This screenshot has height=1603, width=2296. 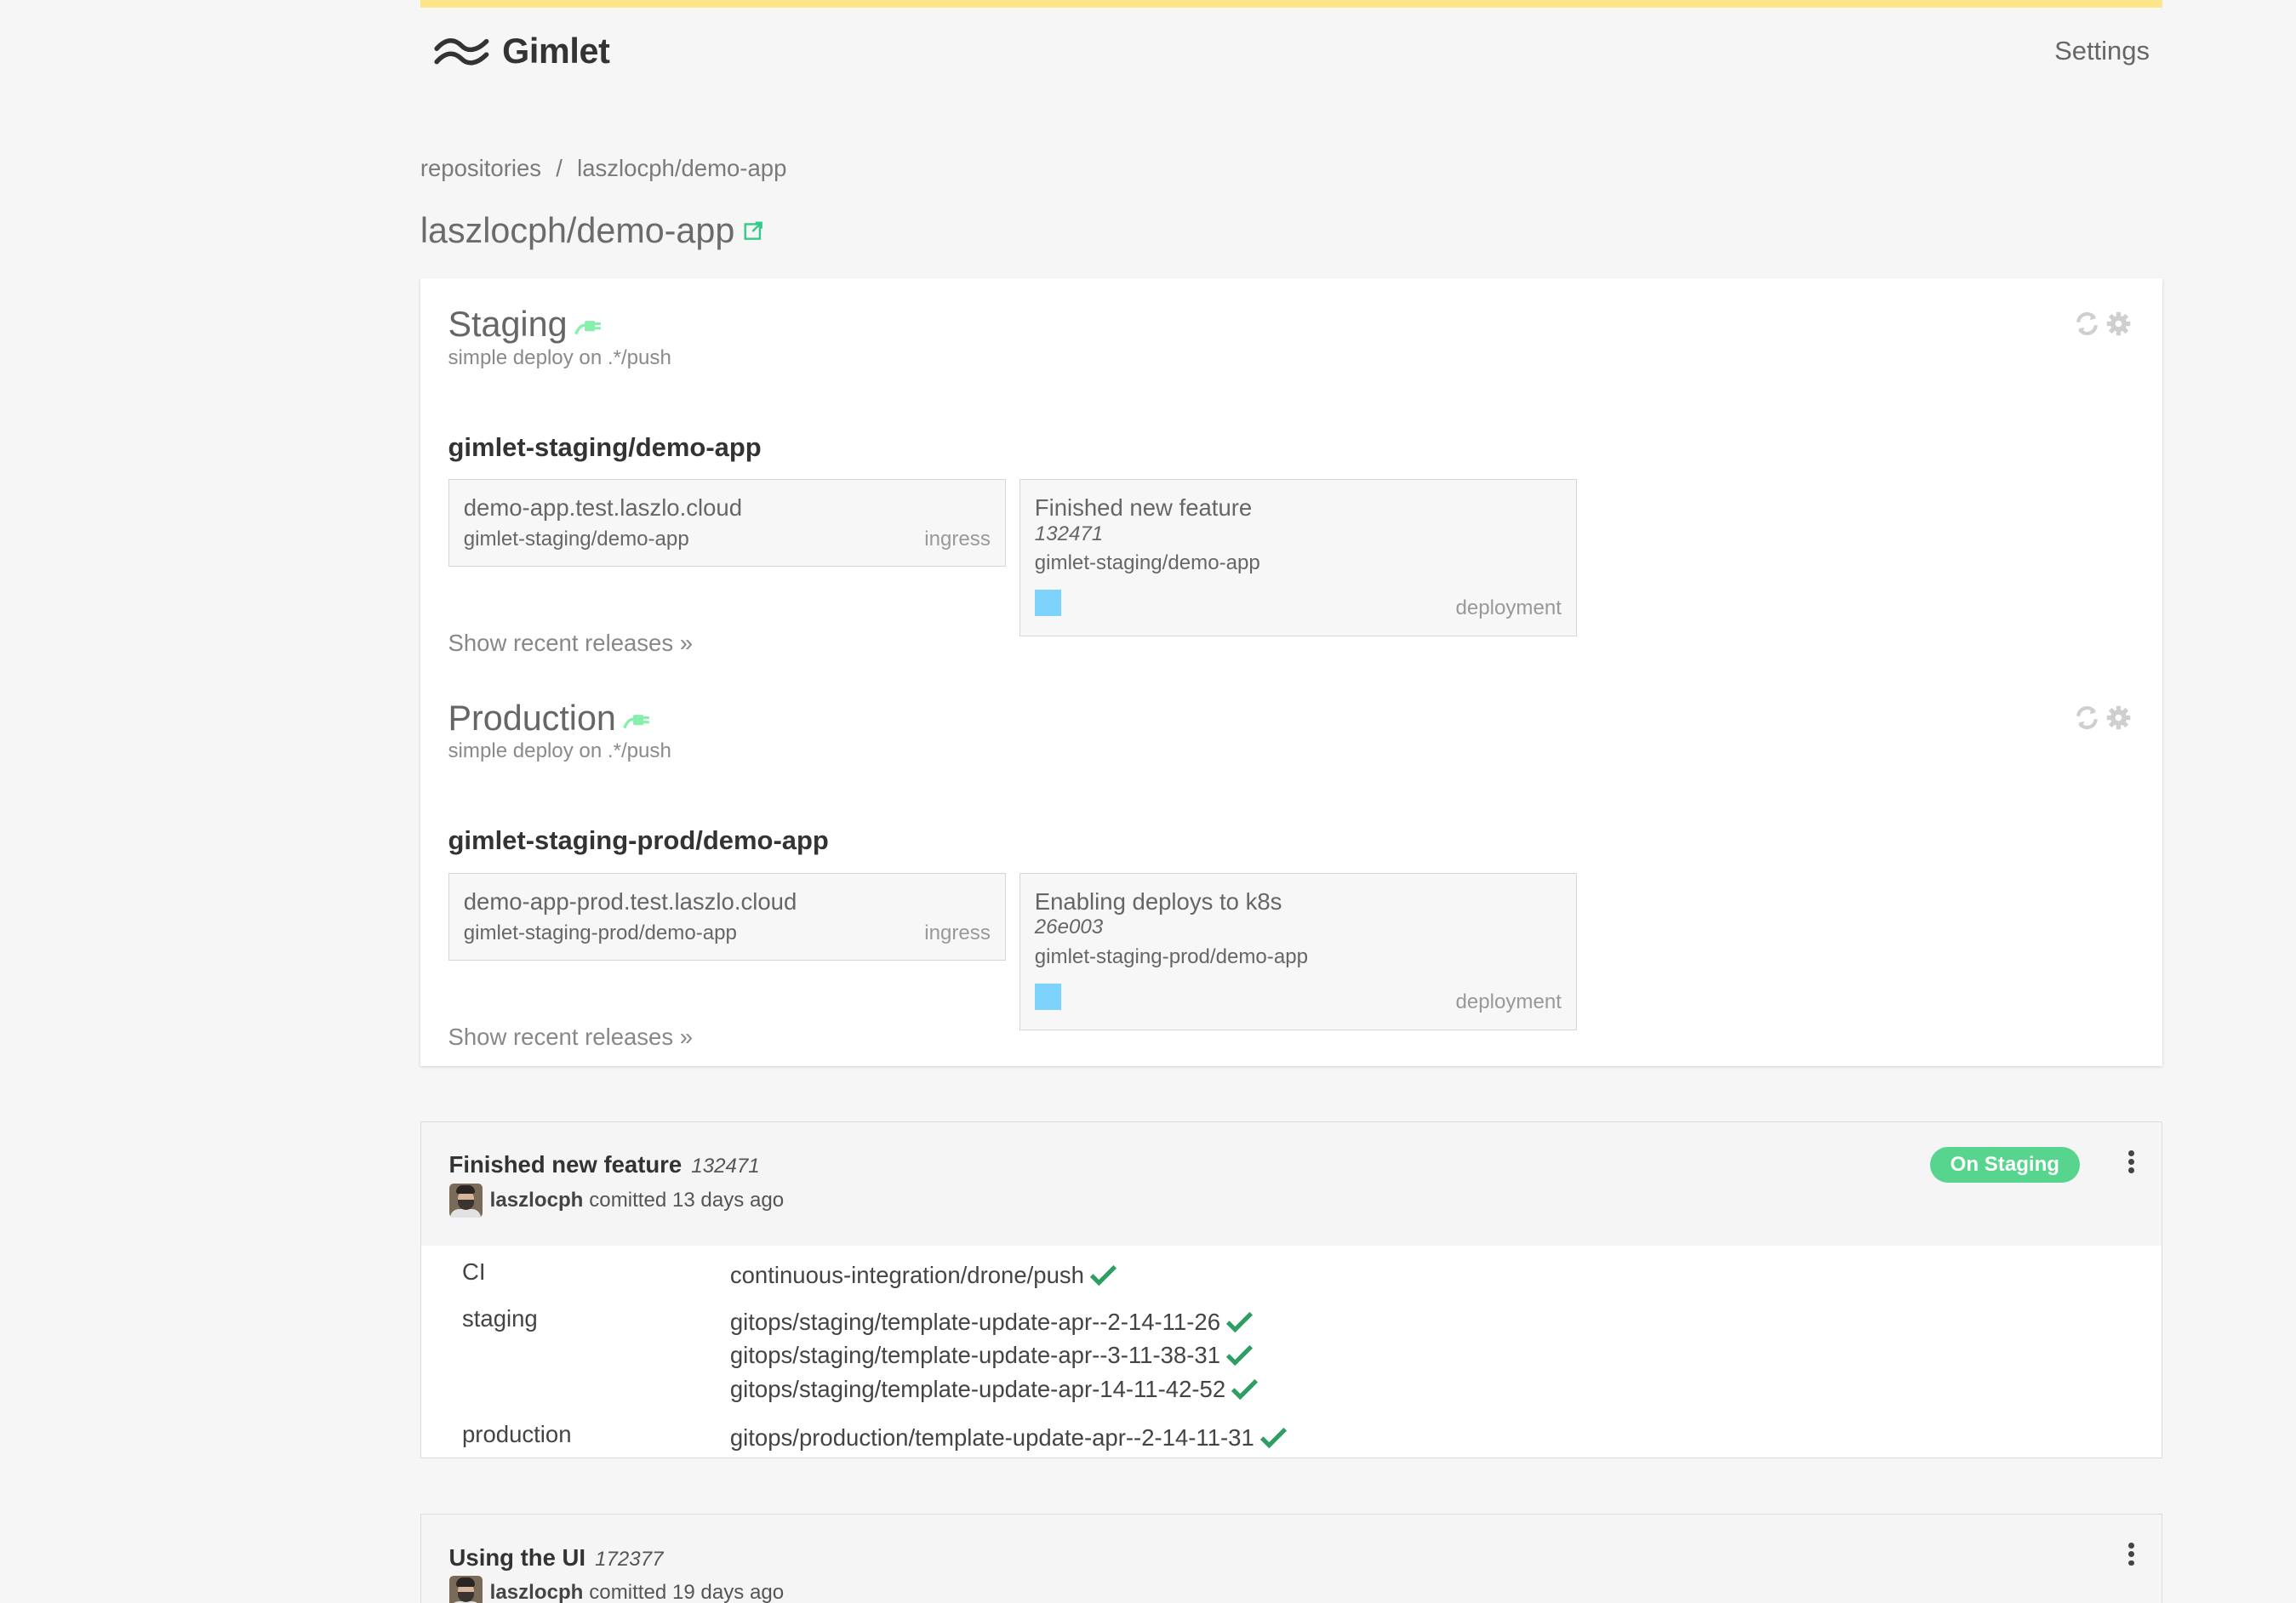 I want to click on commit-author: laszlocph comitted 19 days ago, so click(x=616, y=1590).